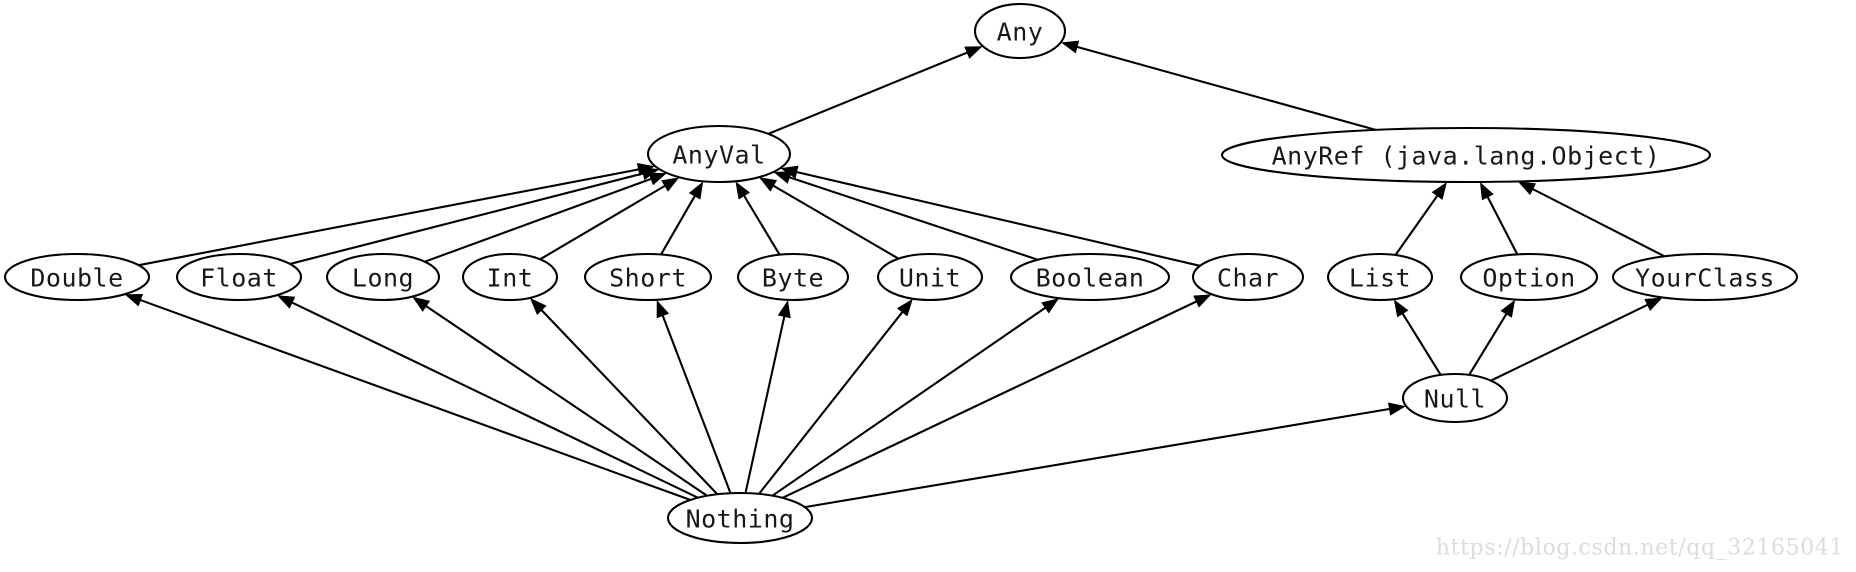 The width and height of the screenshot is (1856, 572). I want to click on node-label: List, so click(1380, 278).